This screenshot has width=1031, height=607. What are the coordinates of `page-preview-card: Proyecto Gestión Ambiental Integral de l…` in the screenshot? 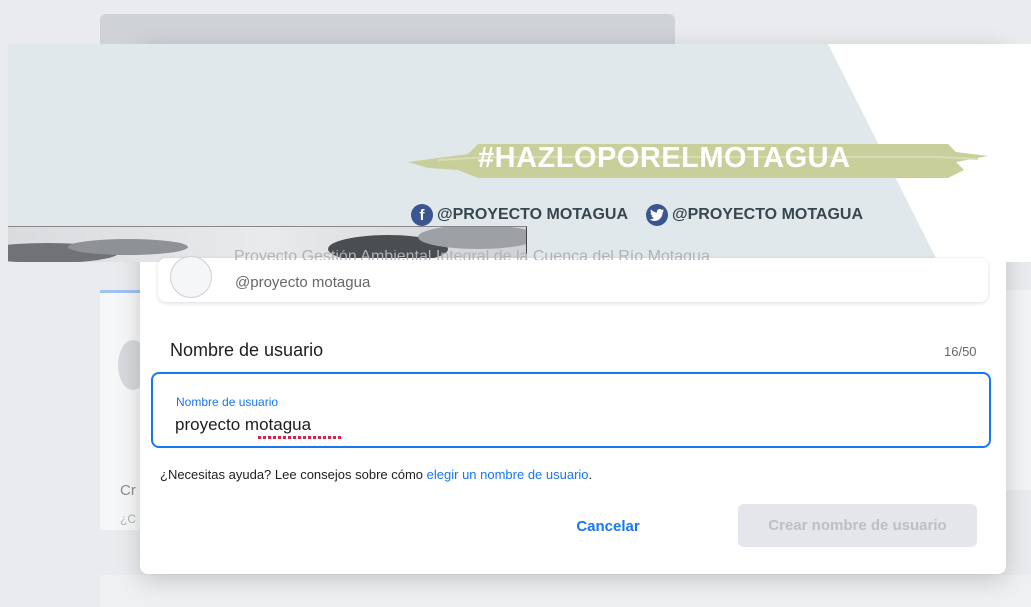 It's located at (573, 276).